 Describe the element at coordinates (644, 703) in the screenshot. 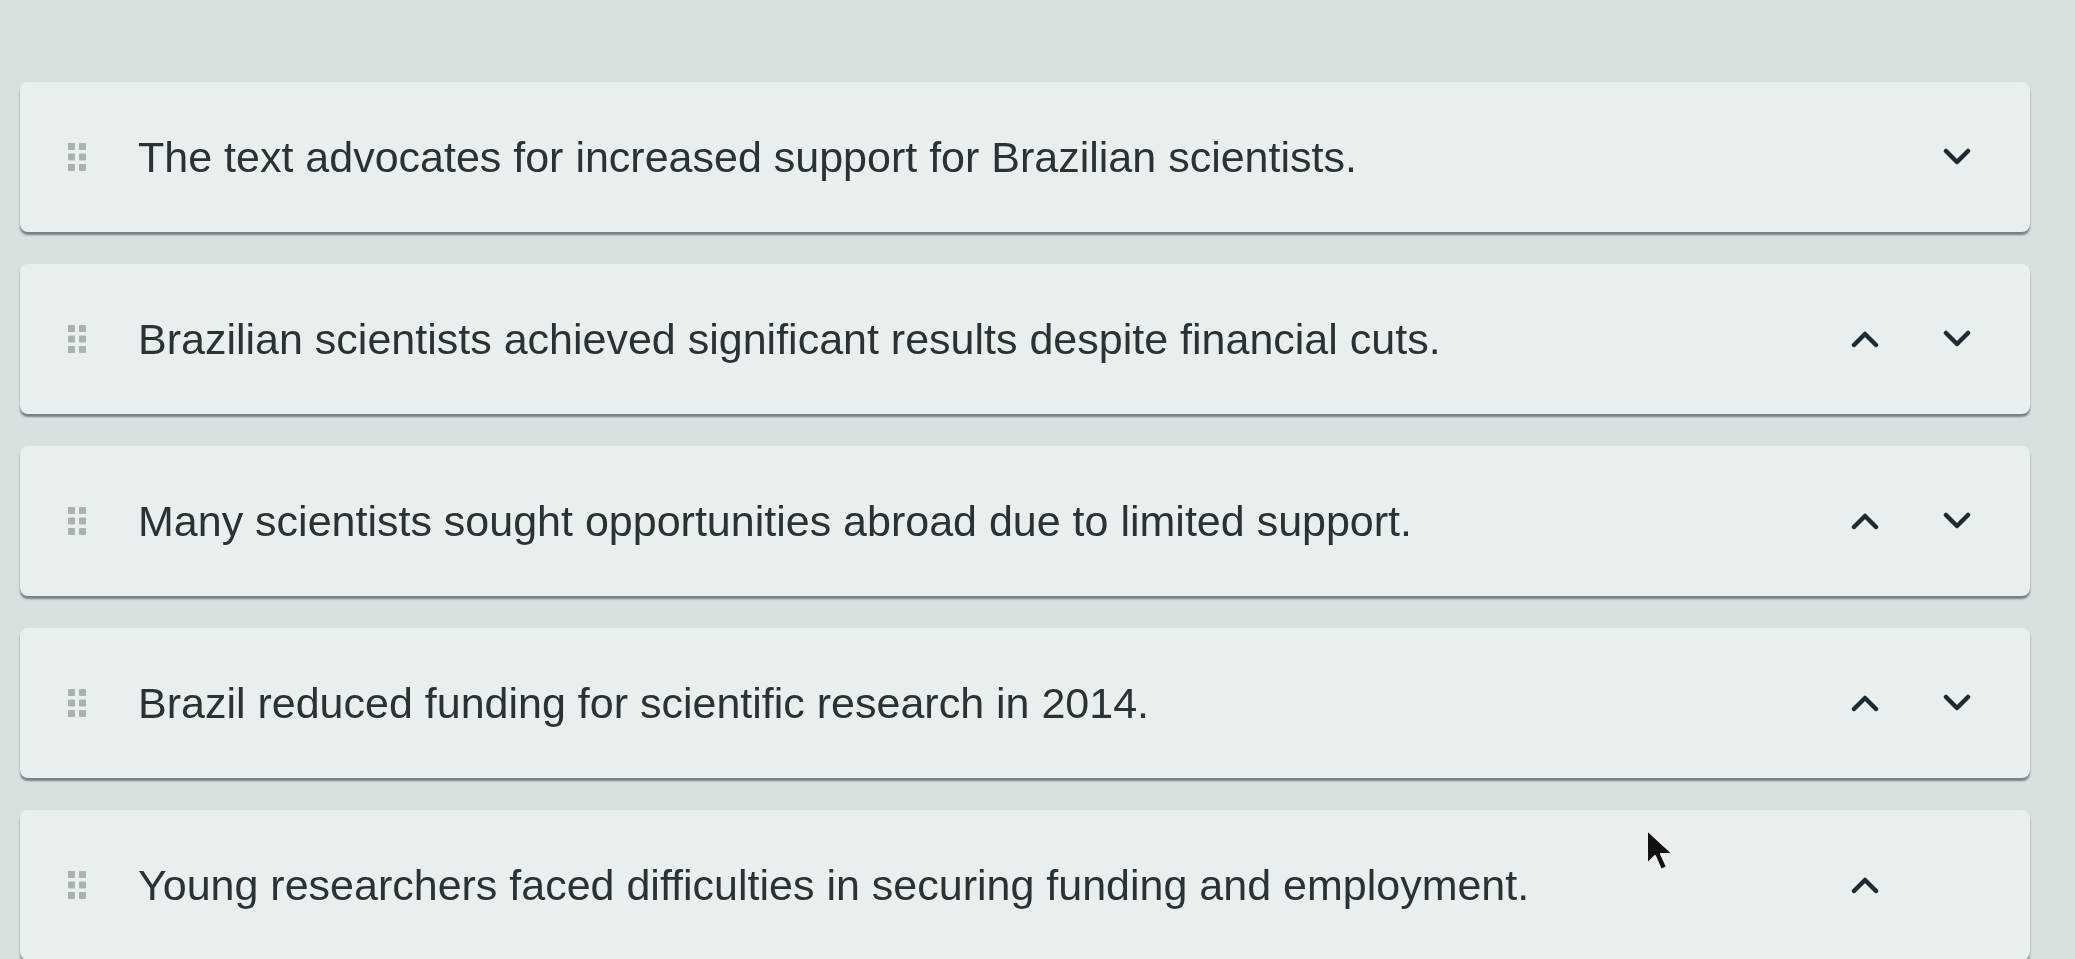

I see `item-text: Brazil reduced funding for scientific research in 2014.` at that location.